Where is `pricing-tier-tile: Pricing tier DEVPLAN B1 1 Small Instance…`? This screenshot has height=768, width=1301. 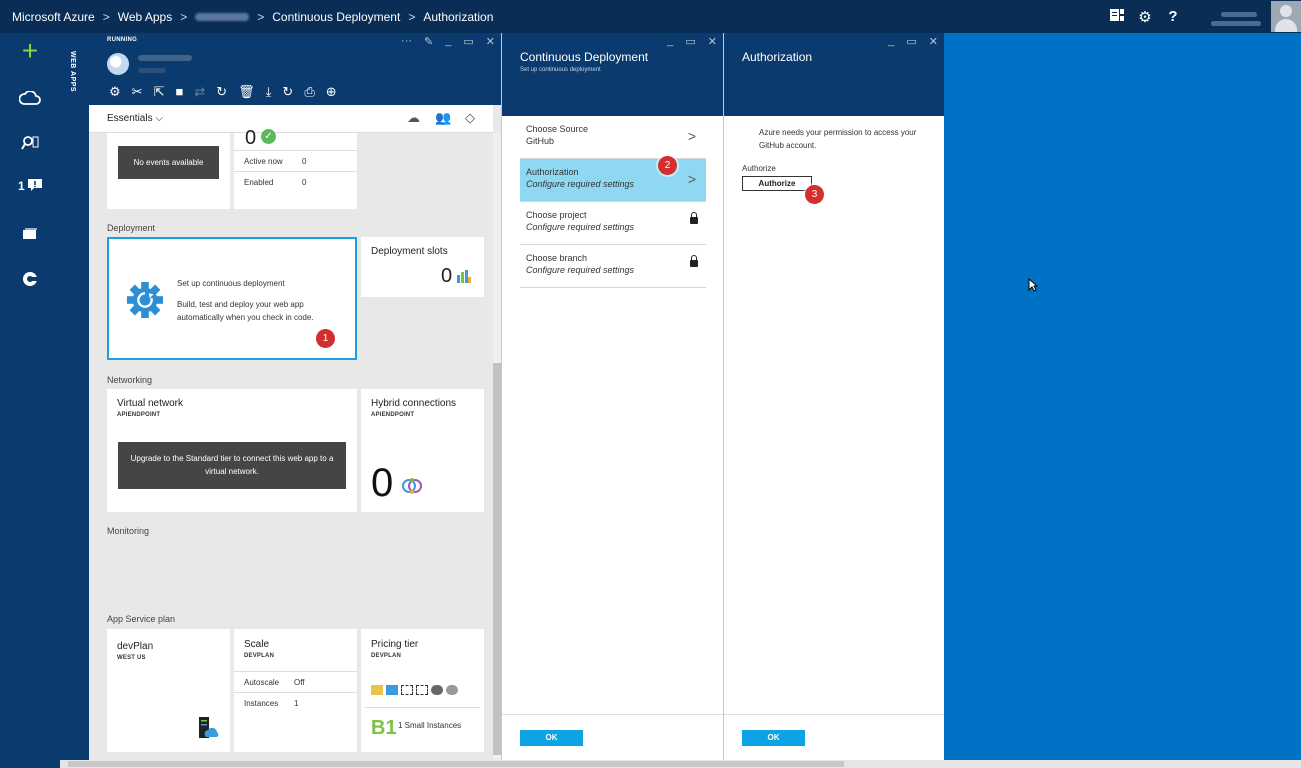 pricing-tier-tile: Pricing tier DEVPLAN B1 1 Small Instance… is located at coordinates (422, 690).